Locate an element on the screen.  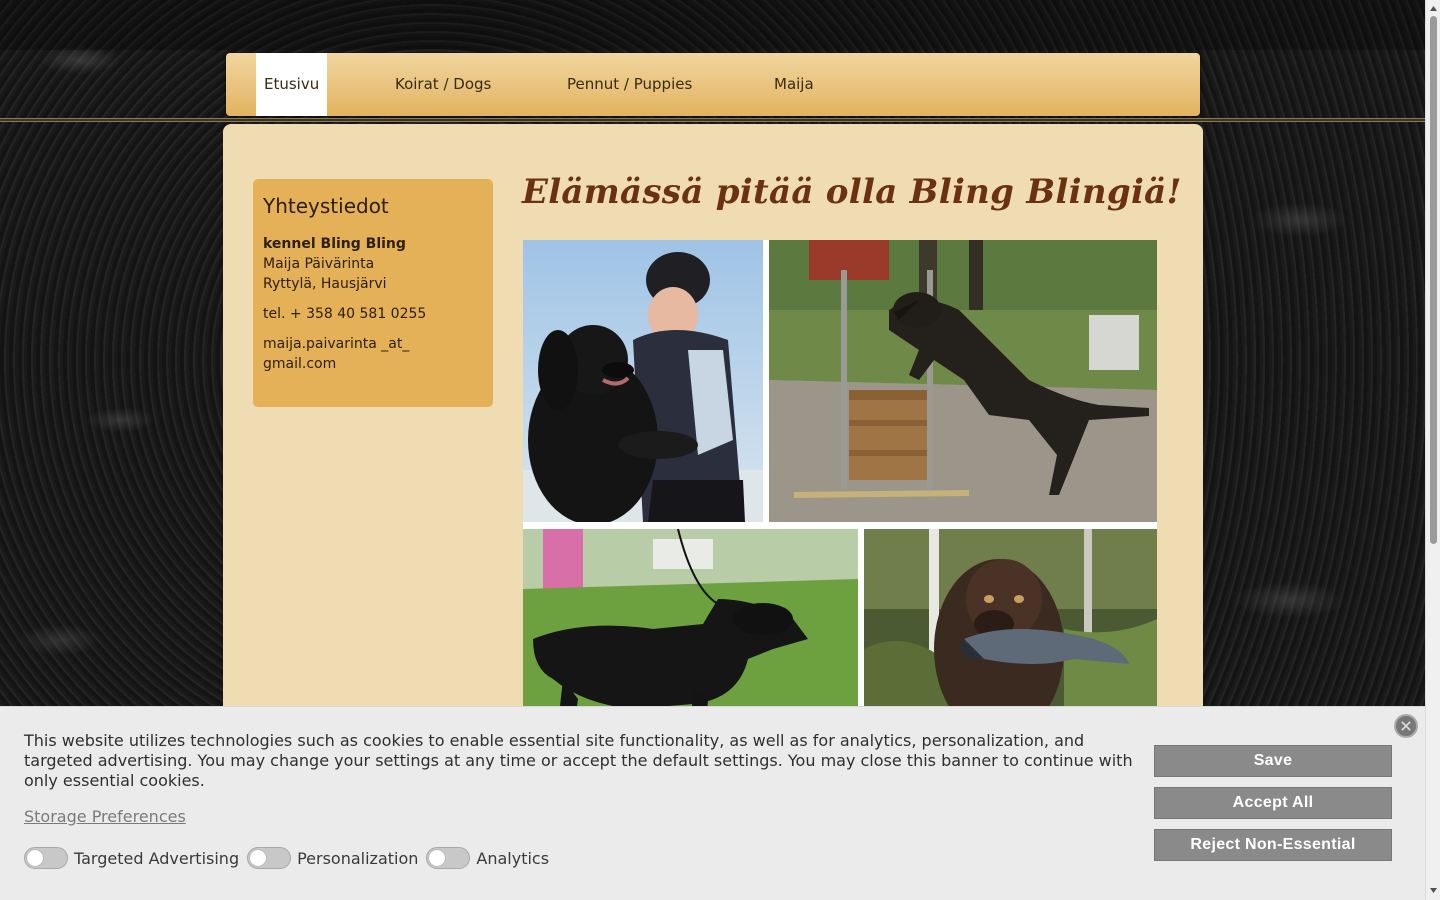
nav-item-koirat-dogs: Koirat / Dogs is located at coordinates (443, 84).